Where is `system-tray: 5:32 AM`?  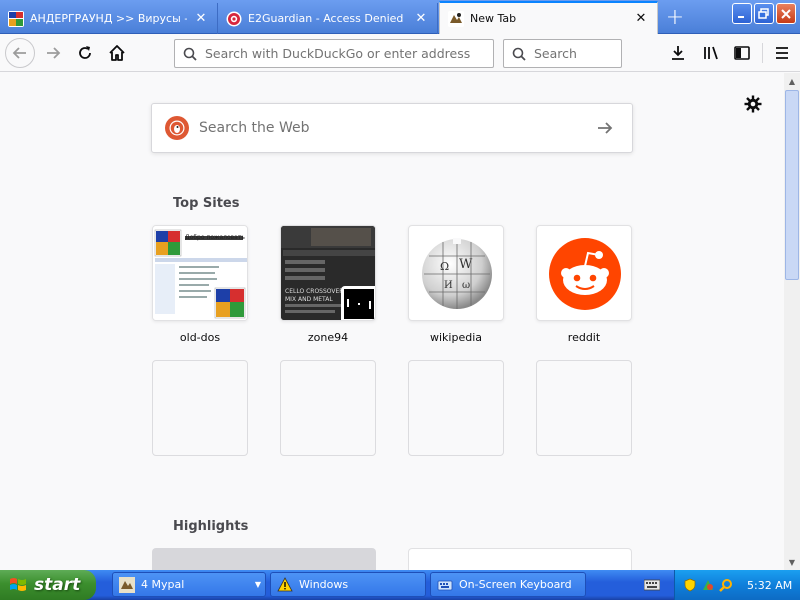 system-tray: 5:32 AM is located at coordinates (737, 585).